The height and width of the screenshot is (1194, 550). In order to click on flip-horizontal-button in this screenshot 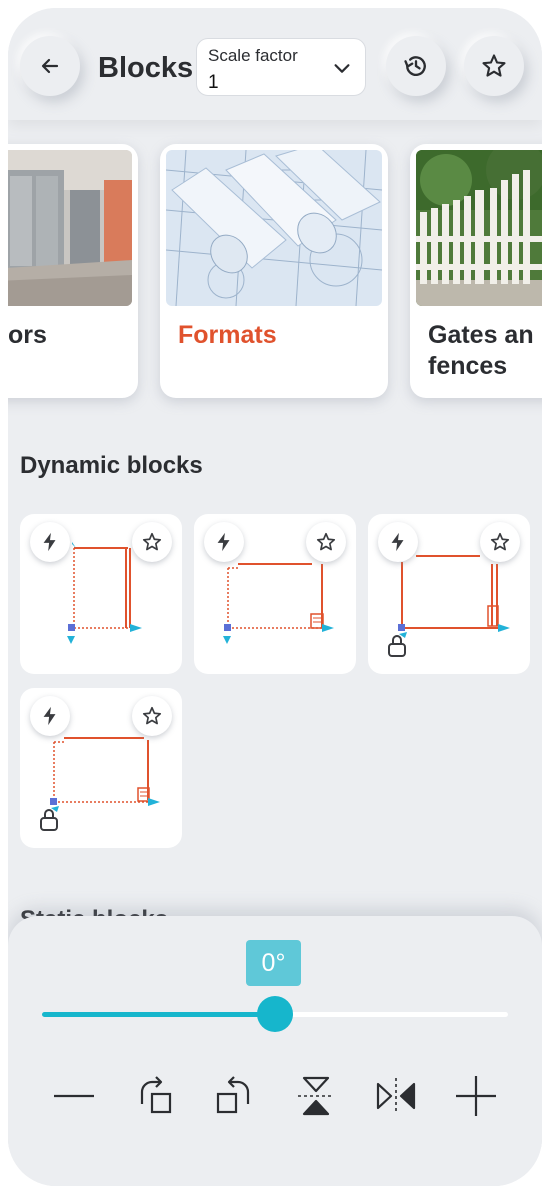, I will do `click(396, 1096)`.